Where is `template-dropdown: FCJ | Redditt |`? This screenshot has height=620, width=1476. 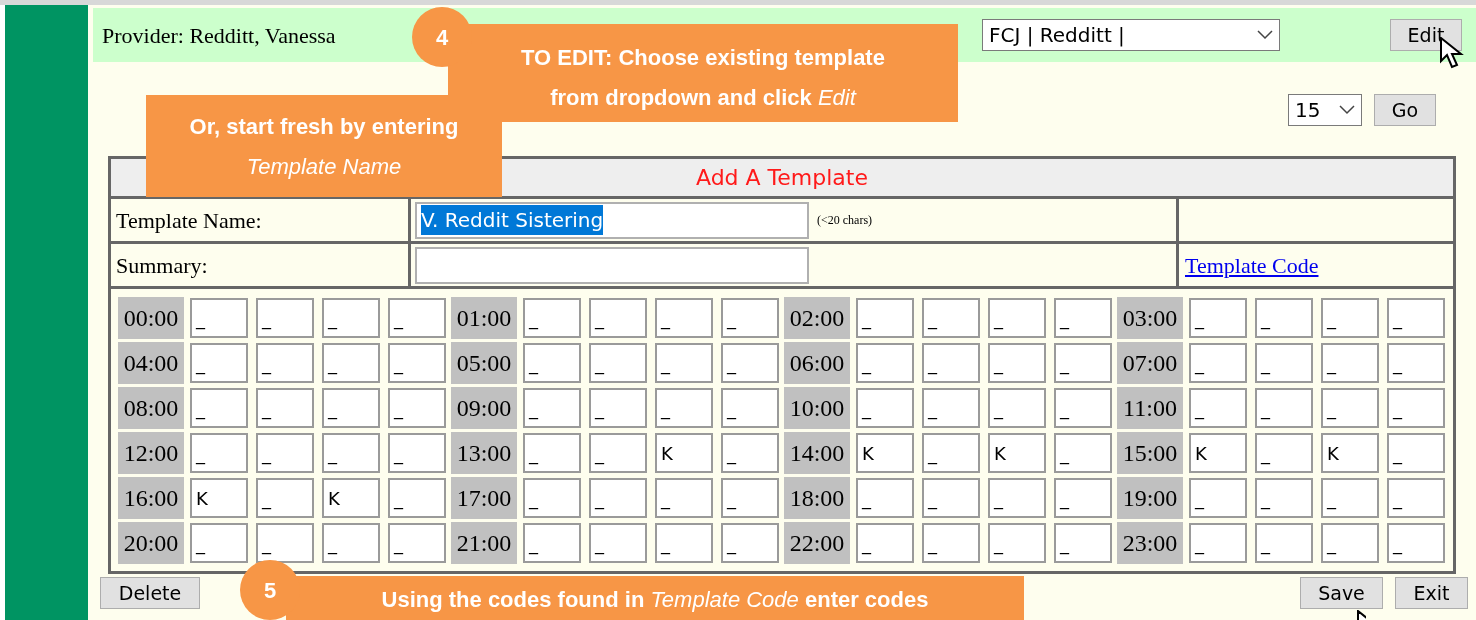
template-dropdown: FCJ | Redditt | is located at coordinates (1131, 35).